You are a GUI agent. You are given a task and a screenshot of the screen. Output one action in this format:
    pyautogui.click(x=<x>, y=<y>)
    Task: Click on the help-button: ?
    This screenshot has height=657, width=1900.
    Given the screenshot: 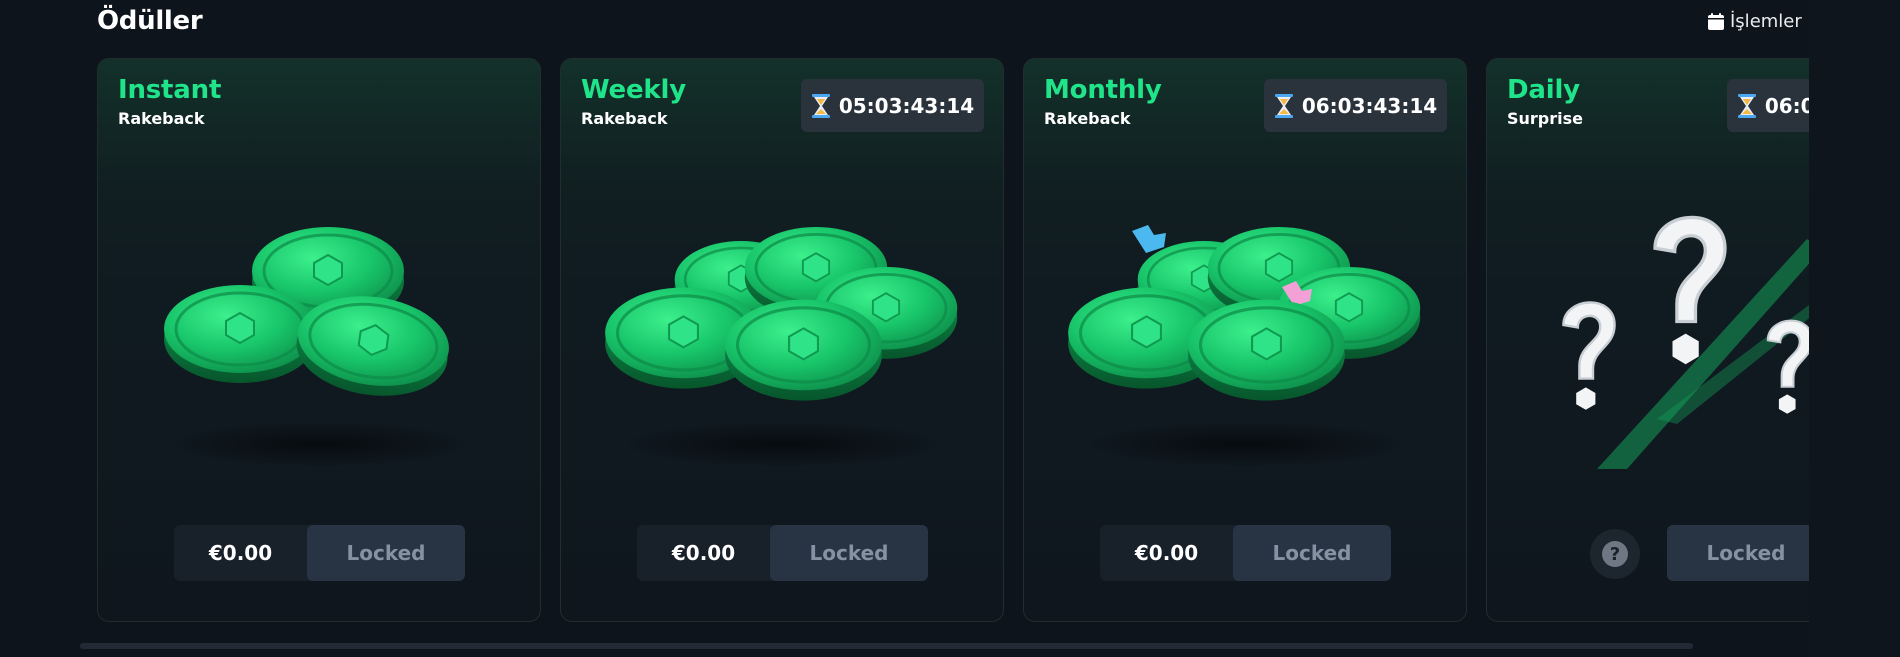 What is the action you would take?
    pyautogui.click(x=1615, y=554)
    